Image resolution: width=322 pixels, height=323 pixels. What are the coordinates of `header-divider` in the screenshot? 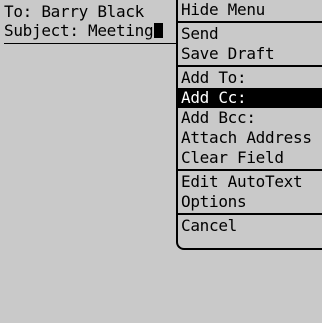 It's located at (90, 43).